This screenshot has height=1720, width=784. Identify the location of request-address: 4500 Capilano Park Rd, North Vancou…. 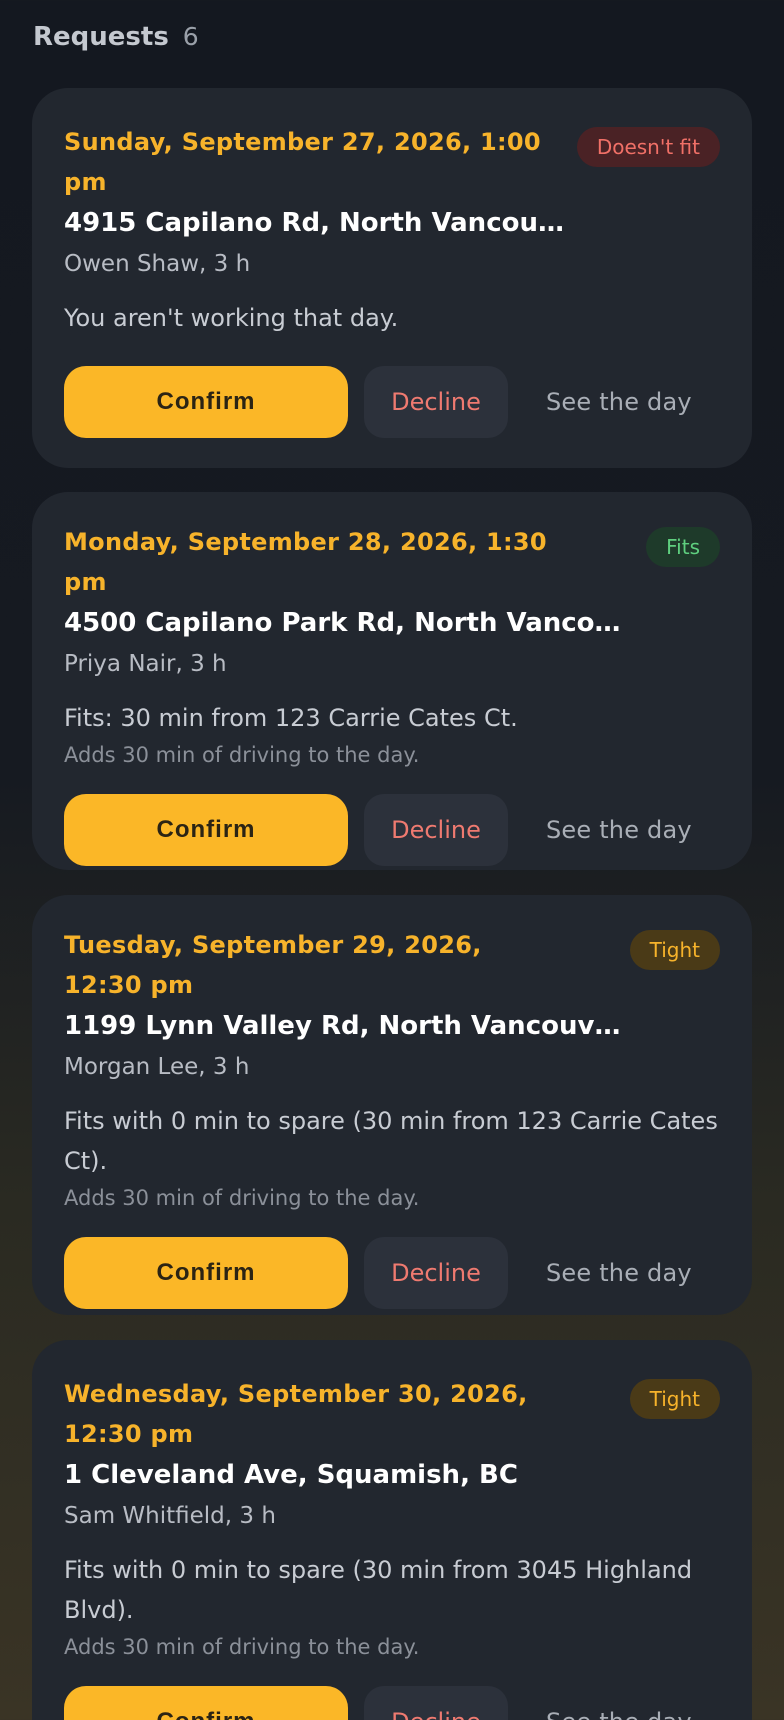
(344, 623).